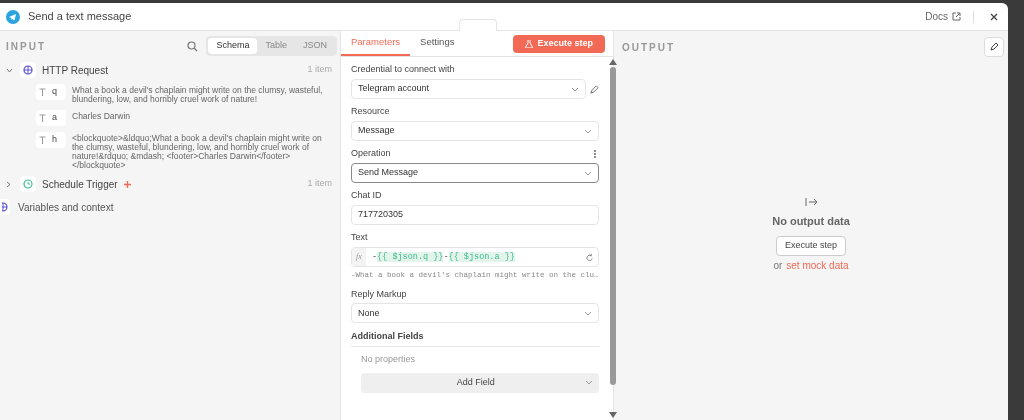 The image size is (1024, 420). I want to click on dropdown-field: Telegram account, so click(468, 89).